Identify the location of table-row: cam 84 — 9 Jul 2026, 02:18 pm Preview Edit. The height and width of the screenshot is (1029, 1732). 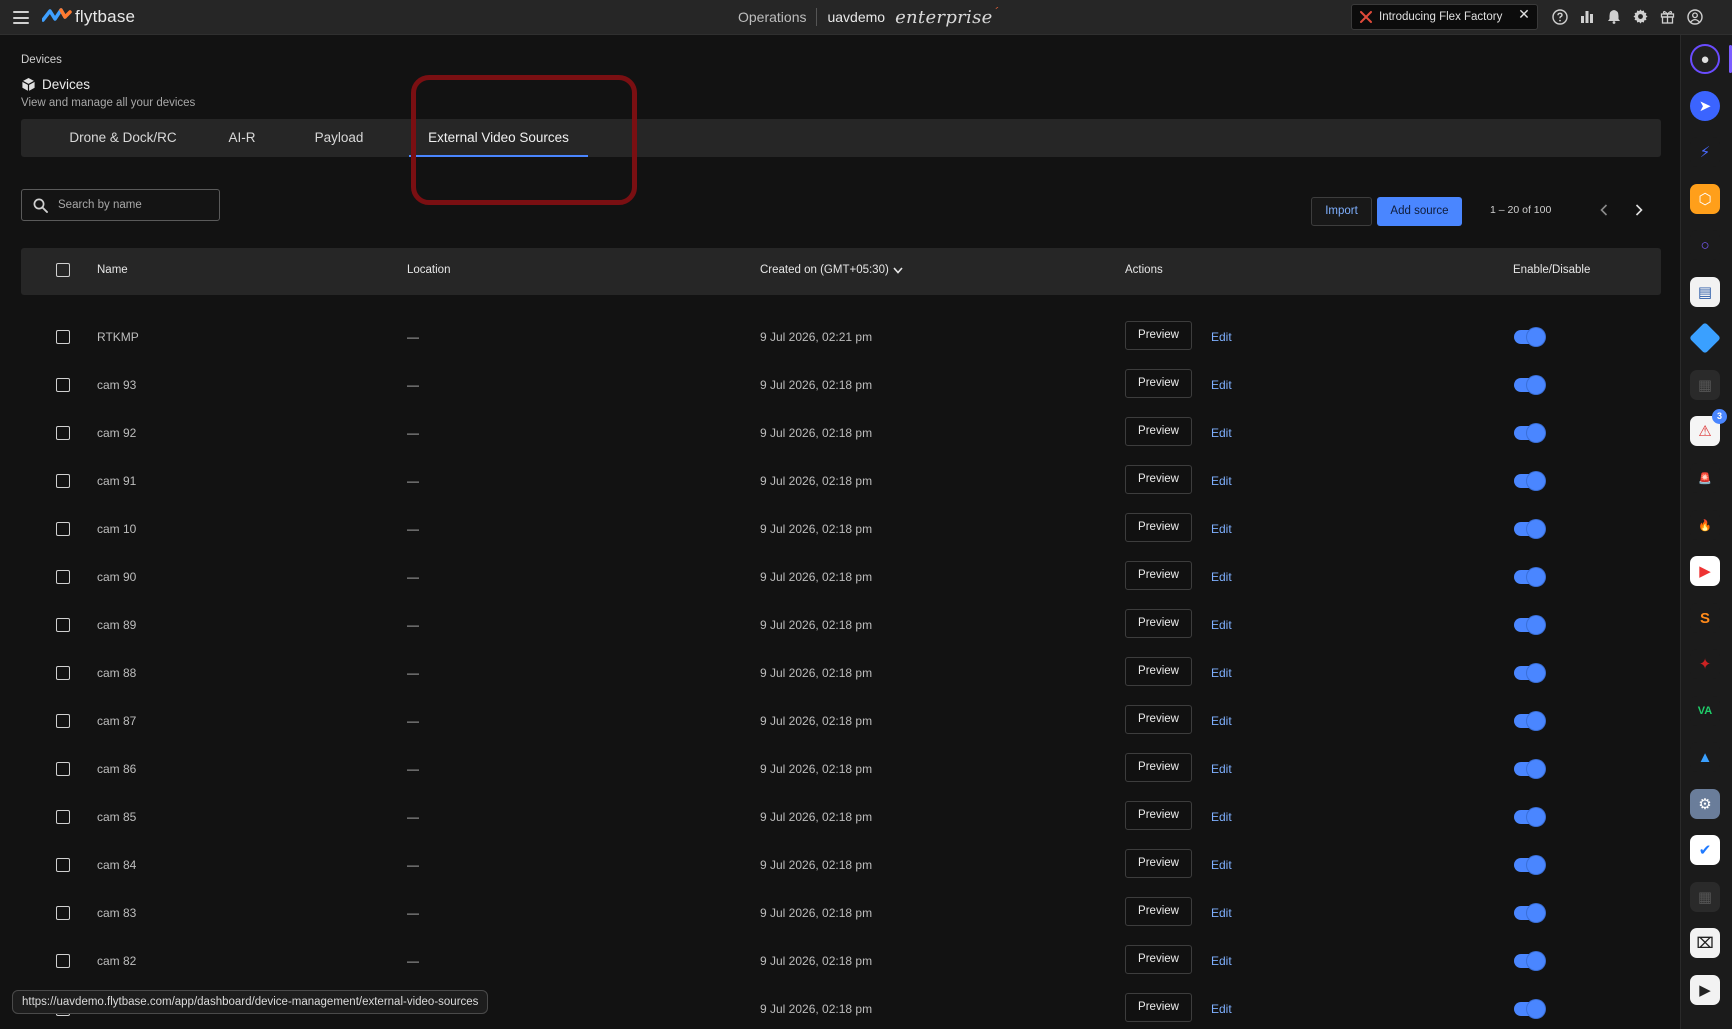
(841, 865).